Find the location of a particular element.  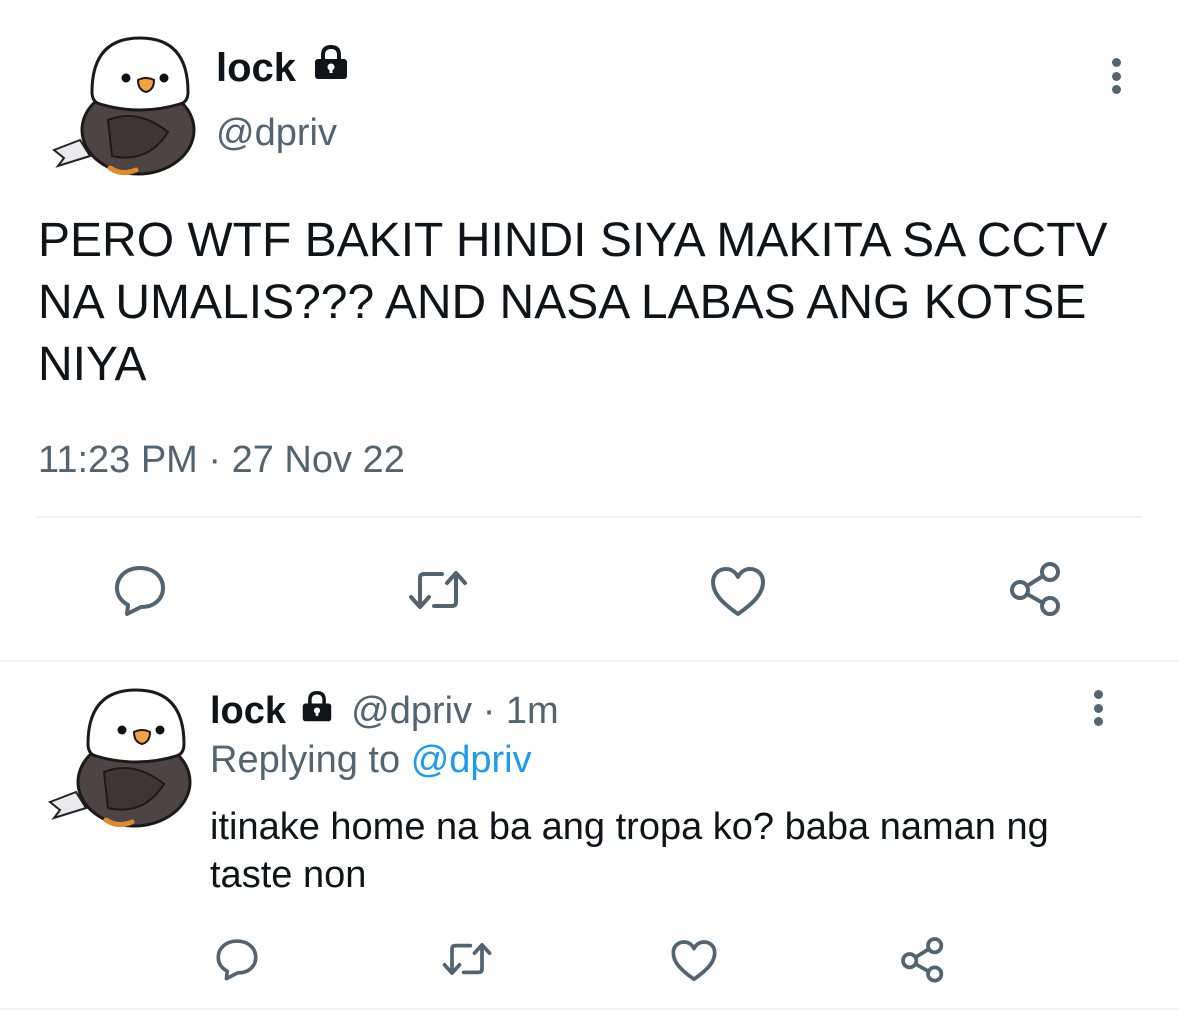

reply-header: lock @dpriv · 1m is located at coordinates (384, 711).